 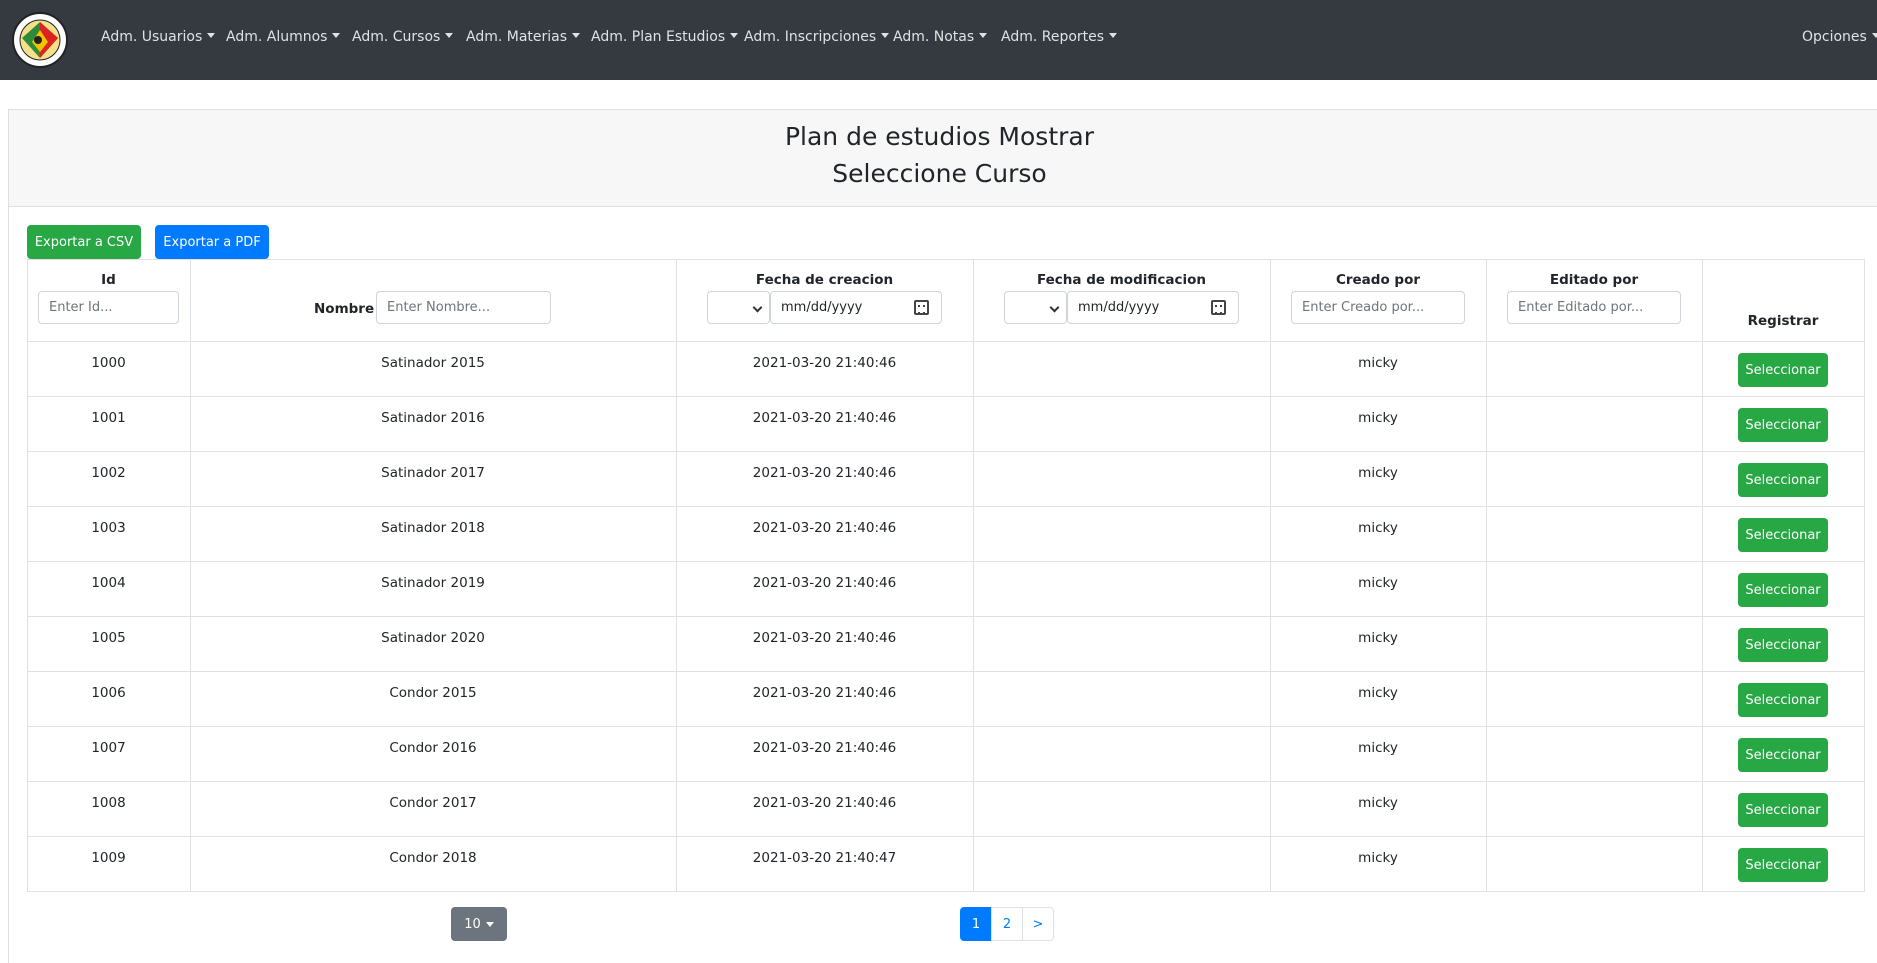 I want to click on cell-nombre: Satinador 2018, so click(x=433, y=528).